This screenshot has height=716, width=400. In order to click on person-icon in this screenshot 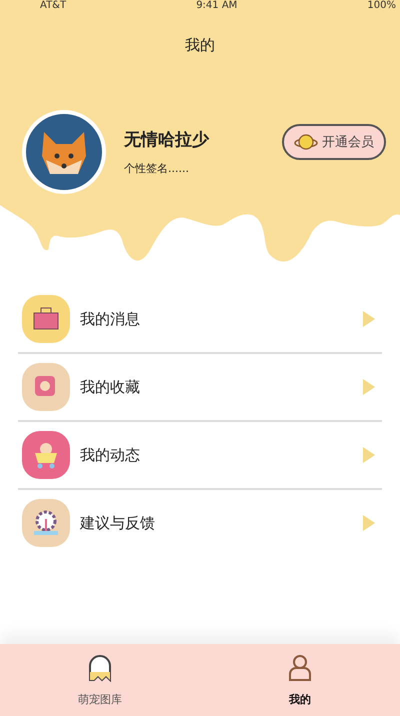, I will do `click(300, 668)`.